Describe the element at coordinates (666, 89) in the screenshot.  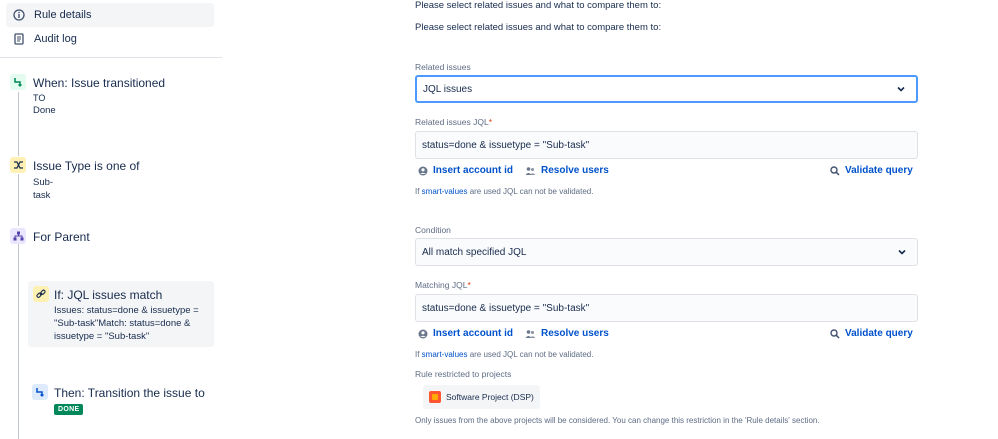
I see `related-issues-select: JQL issues` at that location.